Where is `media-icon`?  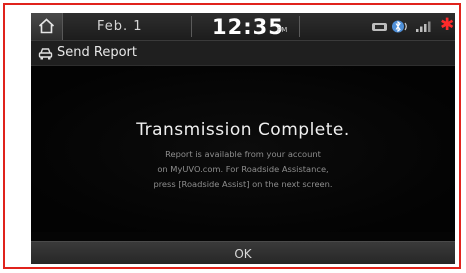 media-icon is located at coordinates (379, 27).